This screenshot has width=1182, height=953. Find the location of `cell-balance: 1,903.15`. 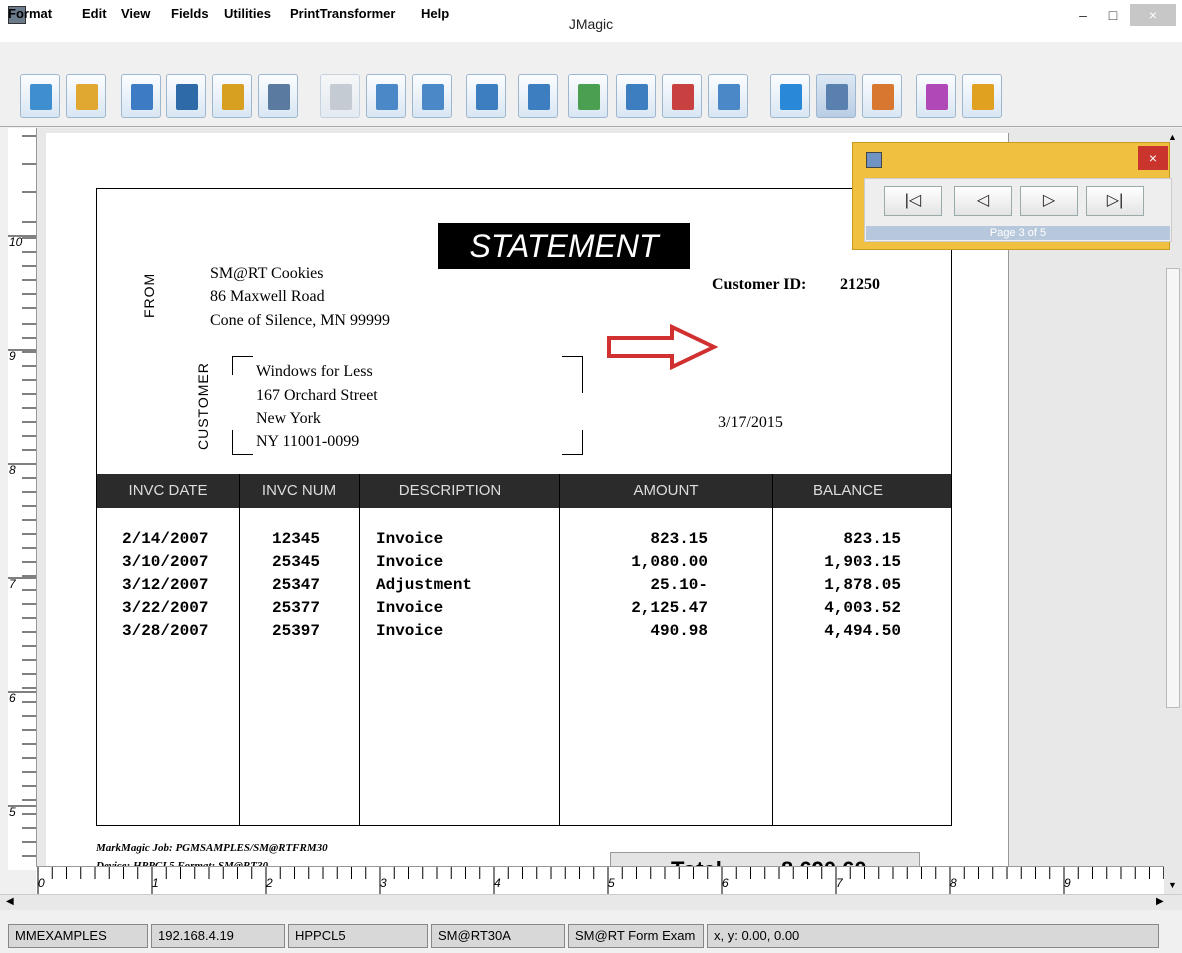

cell-balance: 1,903.15 is located at coordinates (837, 562).